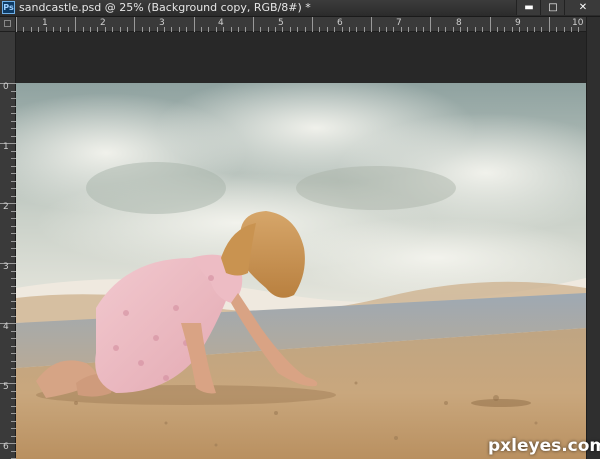  I want to click on ruler-v-label: 6, so click(6, 447).